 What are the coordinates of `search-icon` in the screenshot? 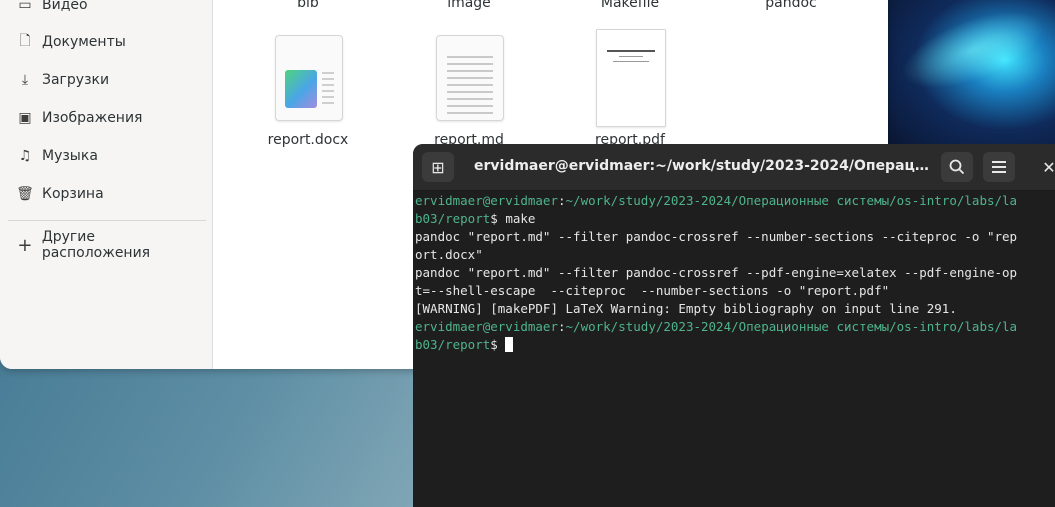 It's located at (957, 167).